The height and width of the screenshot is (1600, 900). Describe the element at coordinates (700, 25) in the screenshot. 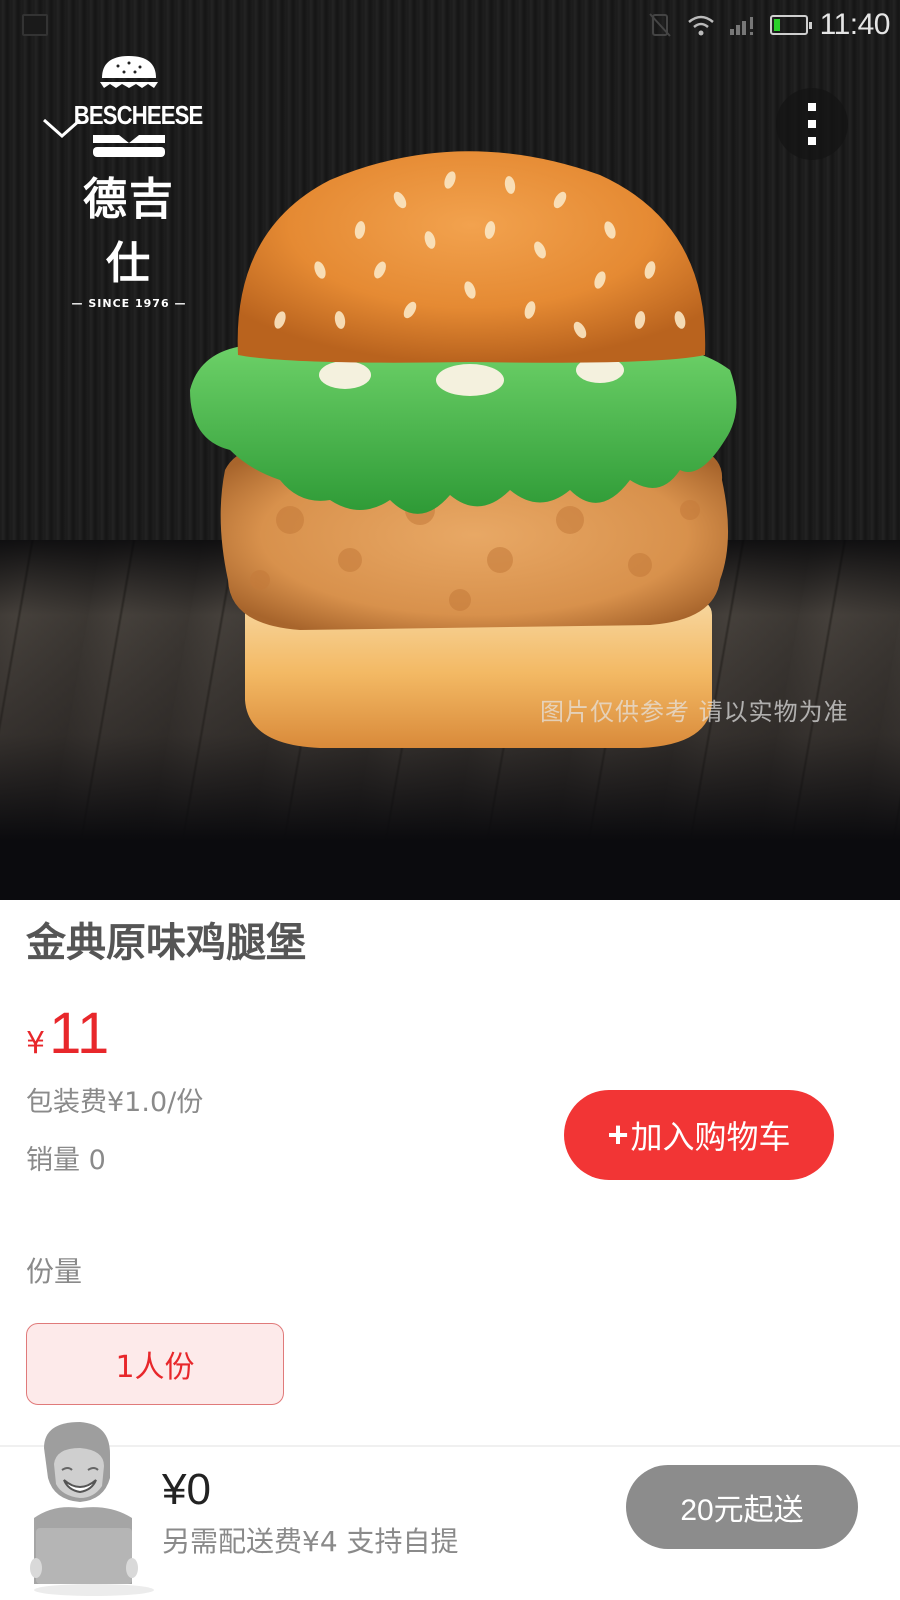

I see `wifi-icon` at that location.